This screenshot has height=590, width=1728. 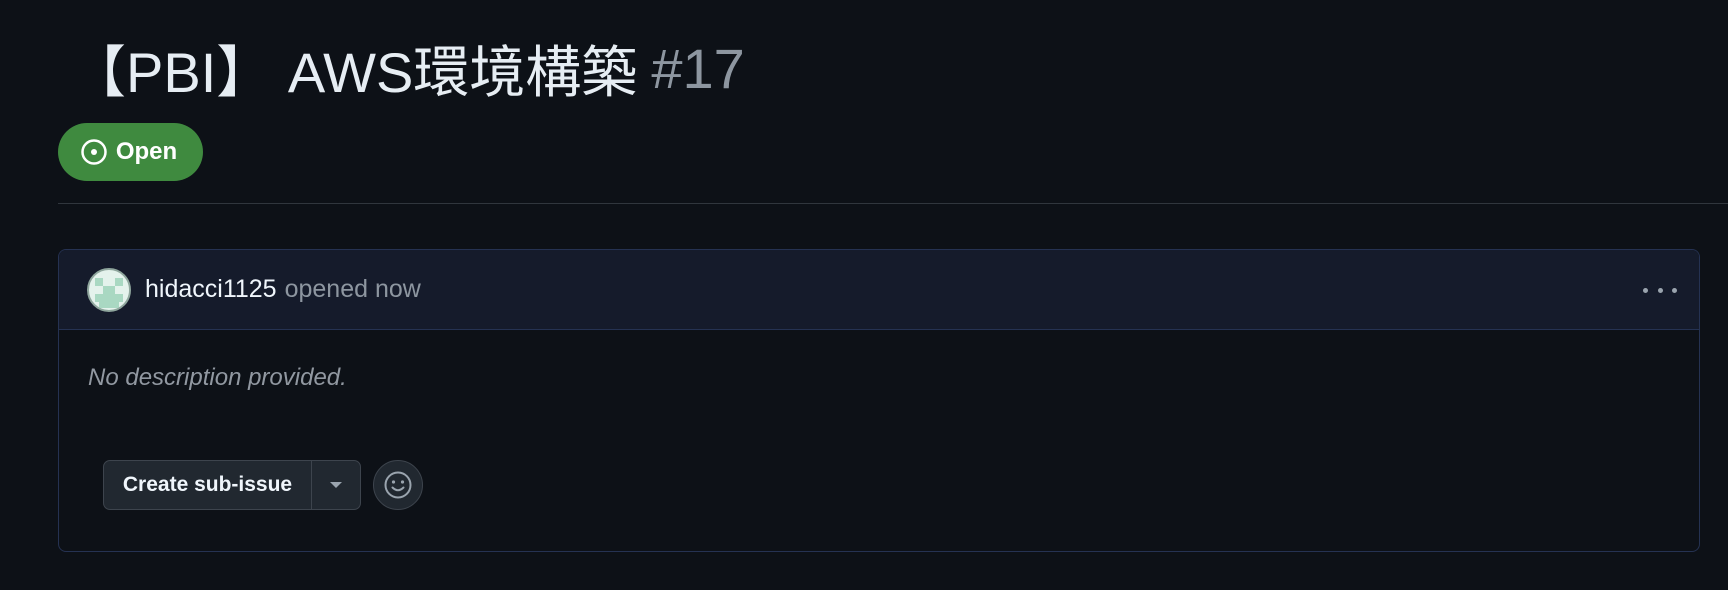 What do you see at coordinates (879, 290) in the screenshot?
I see `comment-header: hidacci1125 opened now` at bounding box center [879, 290].